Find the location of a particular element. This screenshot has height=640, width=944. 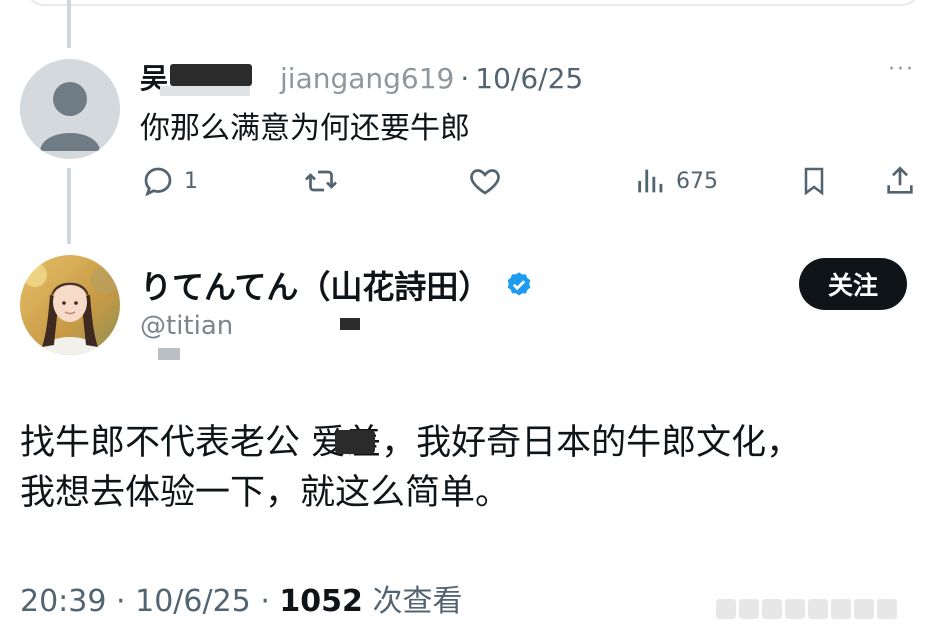

previous-tweet-card is located at coordinates (473, 3).